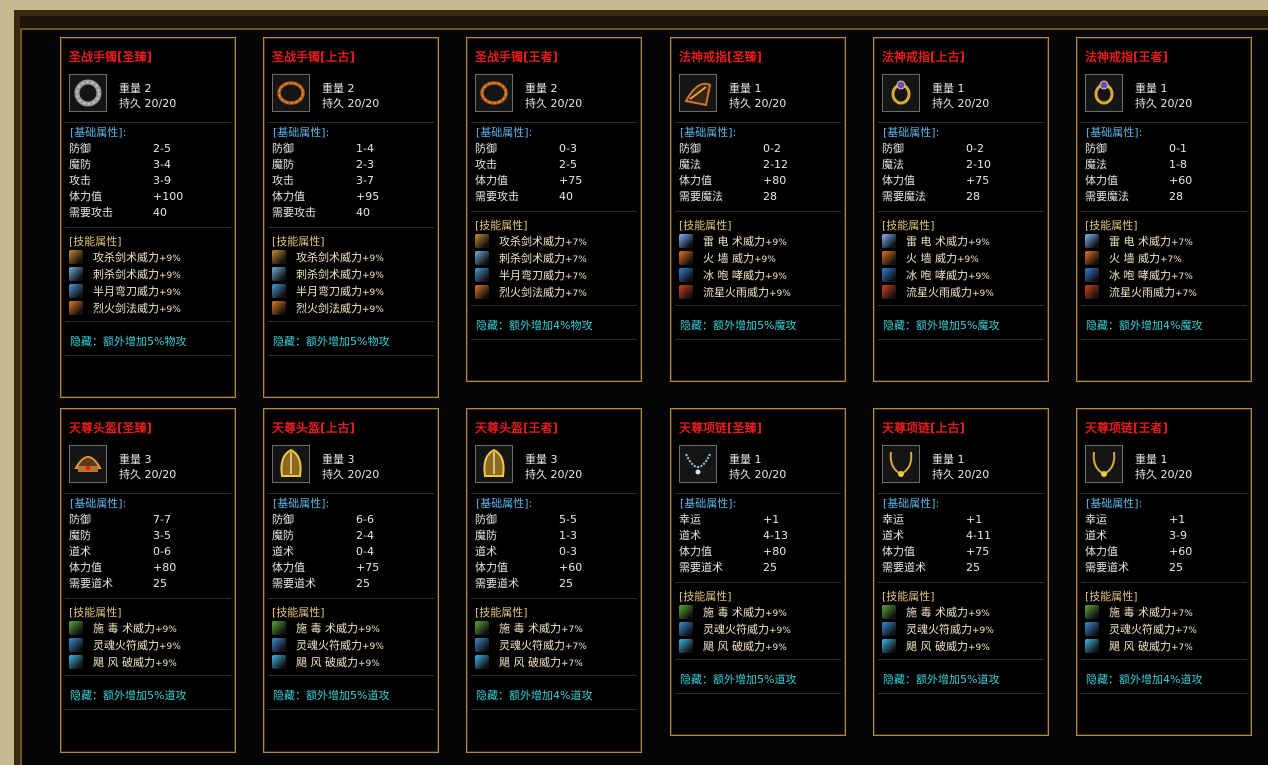 The height and width of the screenshot is (765, 1268). I want to click on weight-value: 2, so click(351, 88).